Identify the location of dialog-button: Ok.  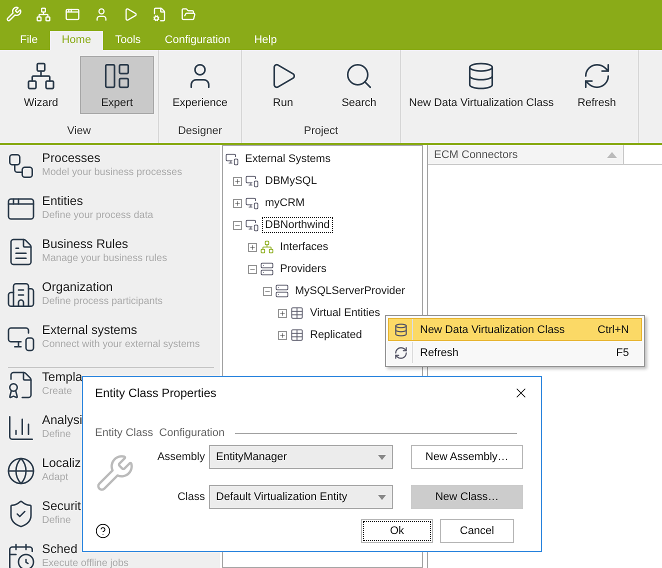
(397, 531).